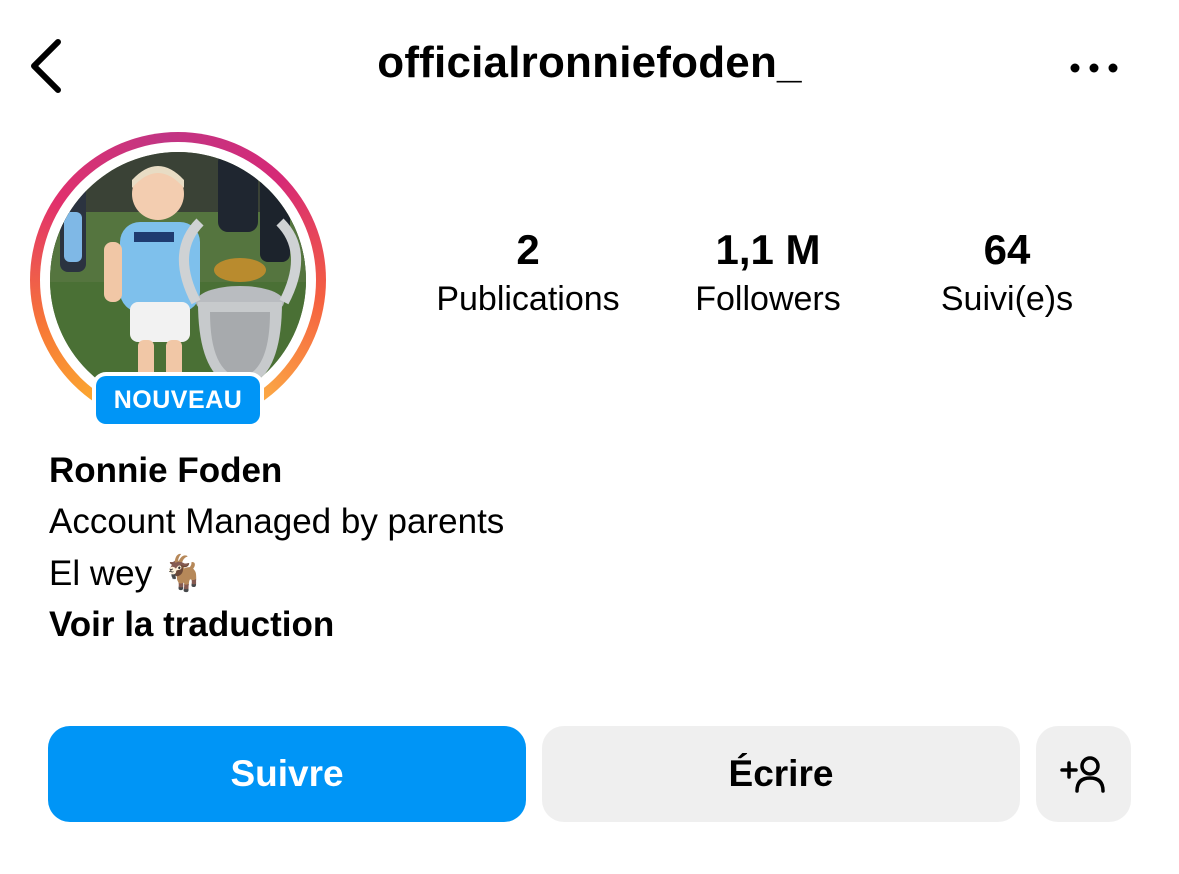 The height and width of the screenshot is (874, 1179). I want to click on avatar: NOUVEAU, so click(178, 280).